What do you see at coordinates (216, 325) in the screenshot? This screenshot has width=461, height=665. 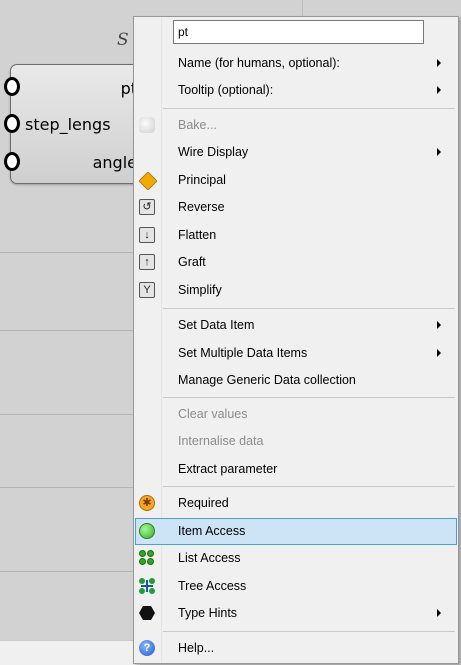 I see `menu-item-label: Set Data Item` at bounding box center [216, 325].